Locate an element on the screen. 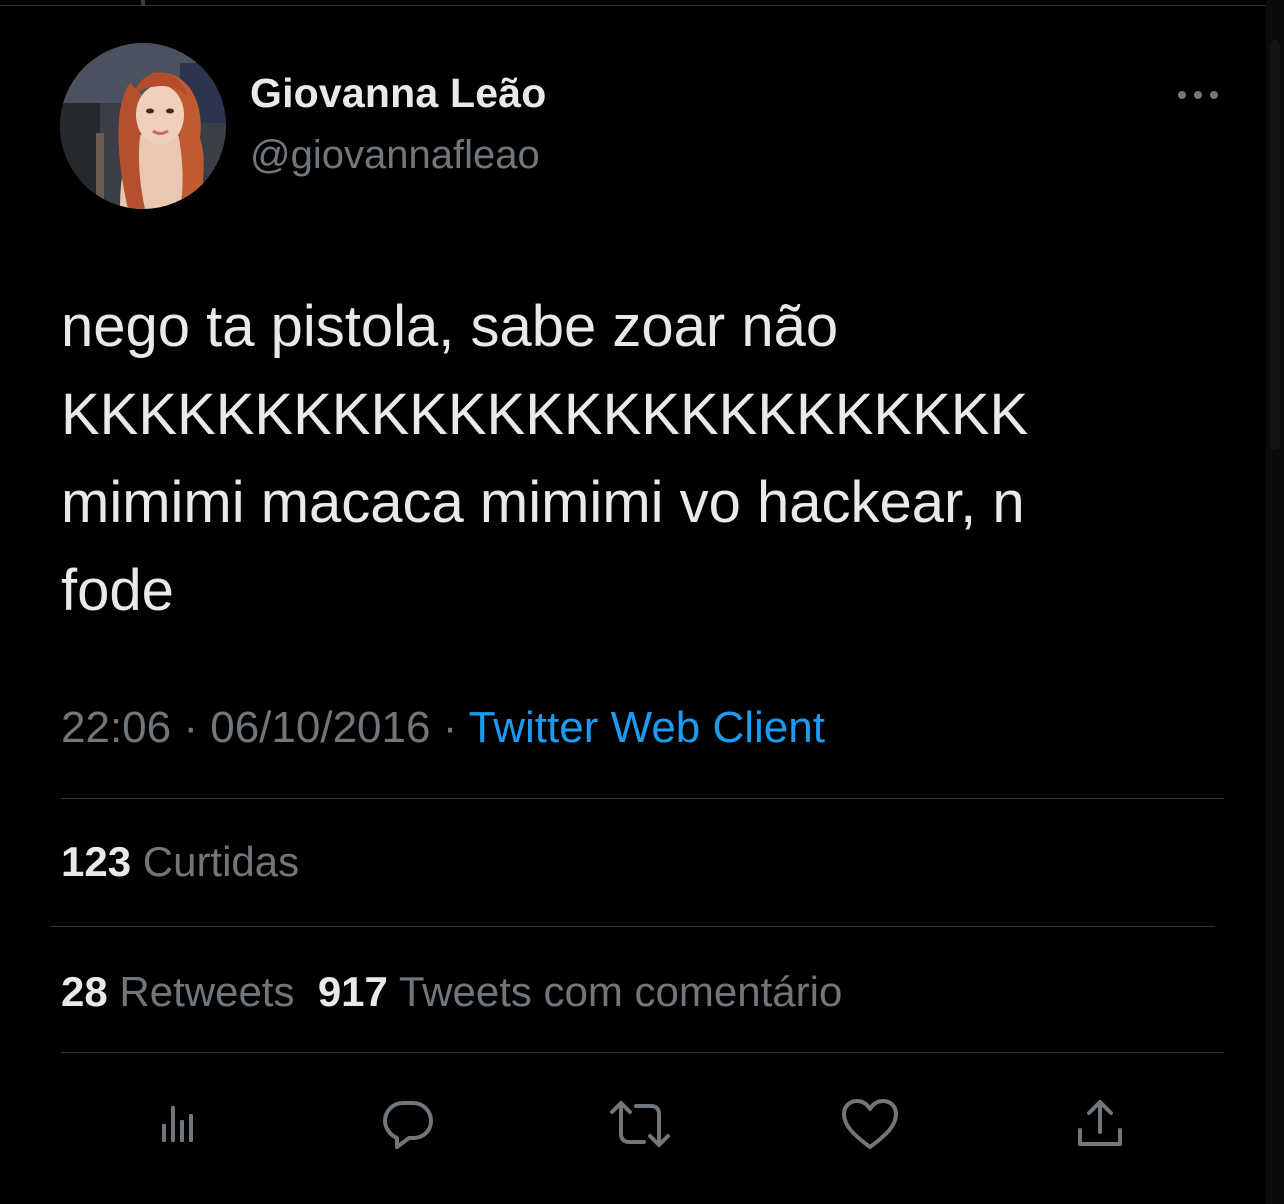  user-handle: @giovannafleao is located at coordinates (395, 155).